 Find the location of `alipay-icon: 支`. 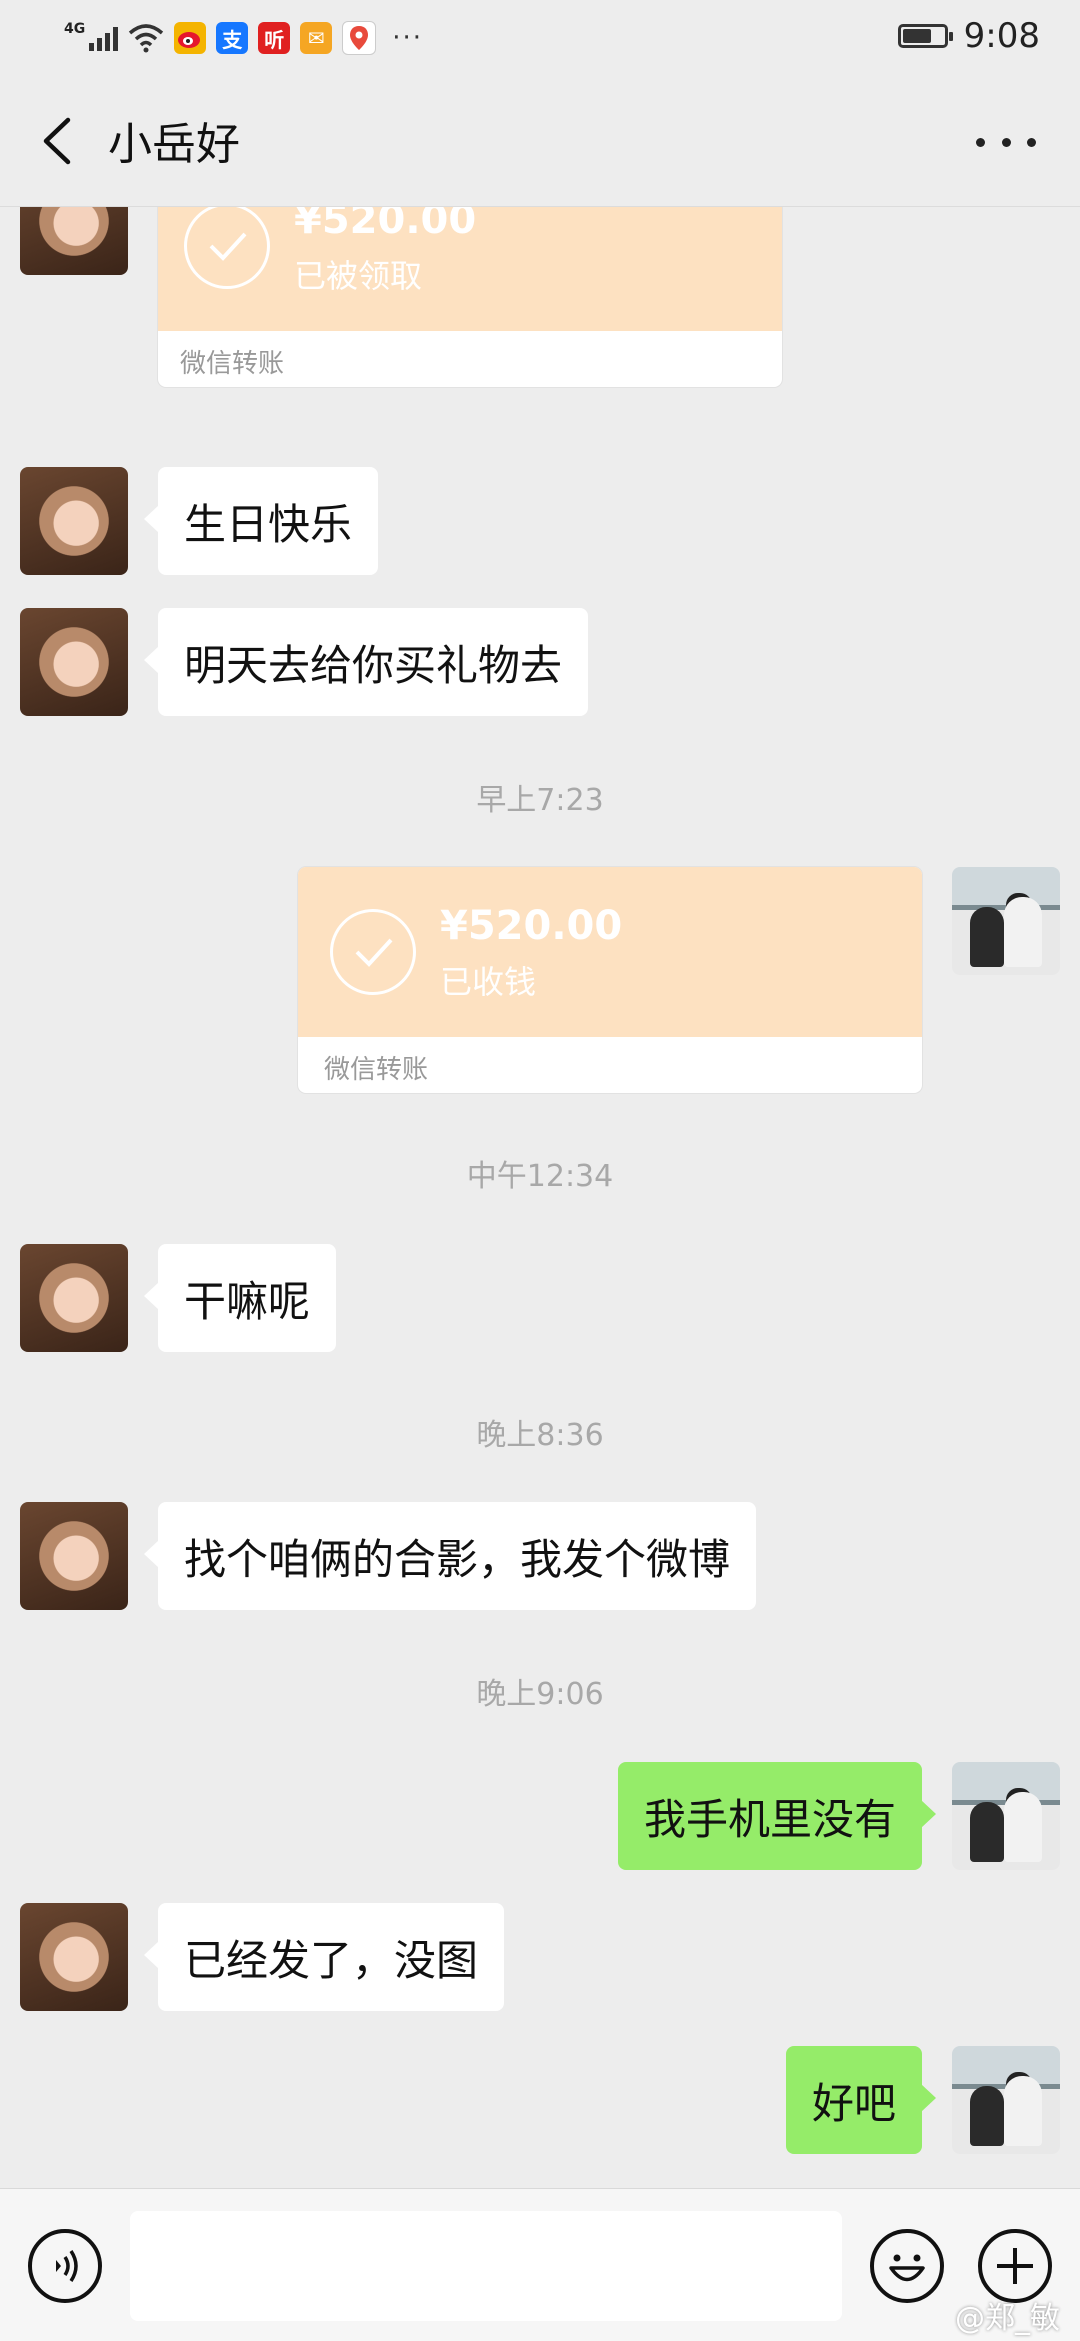

alipay-icon: 支 is located at coordinates (232, 38).